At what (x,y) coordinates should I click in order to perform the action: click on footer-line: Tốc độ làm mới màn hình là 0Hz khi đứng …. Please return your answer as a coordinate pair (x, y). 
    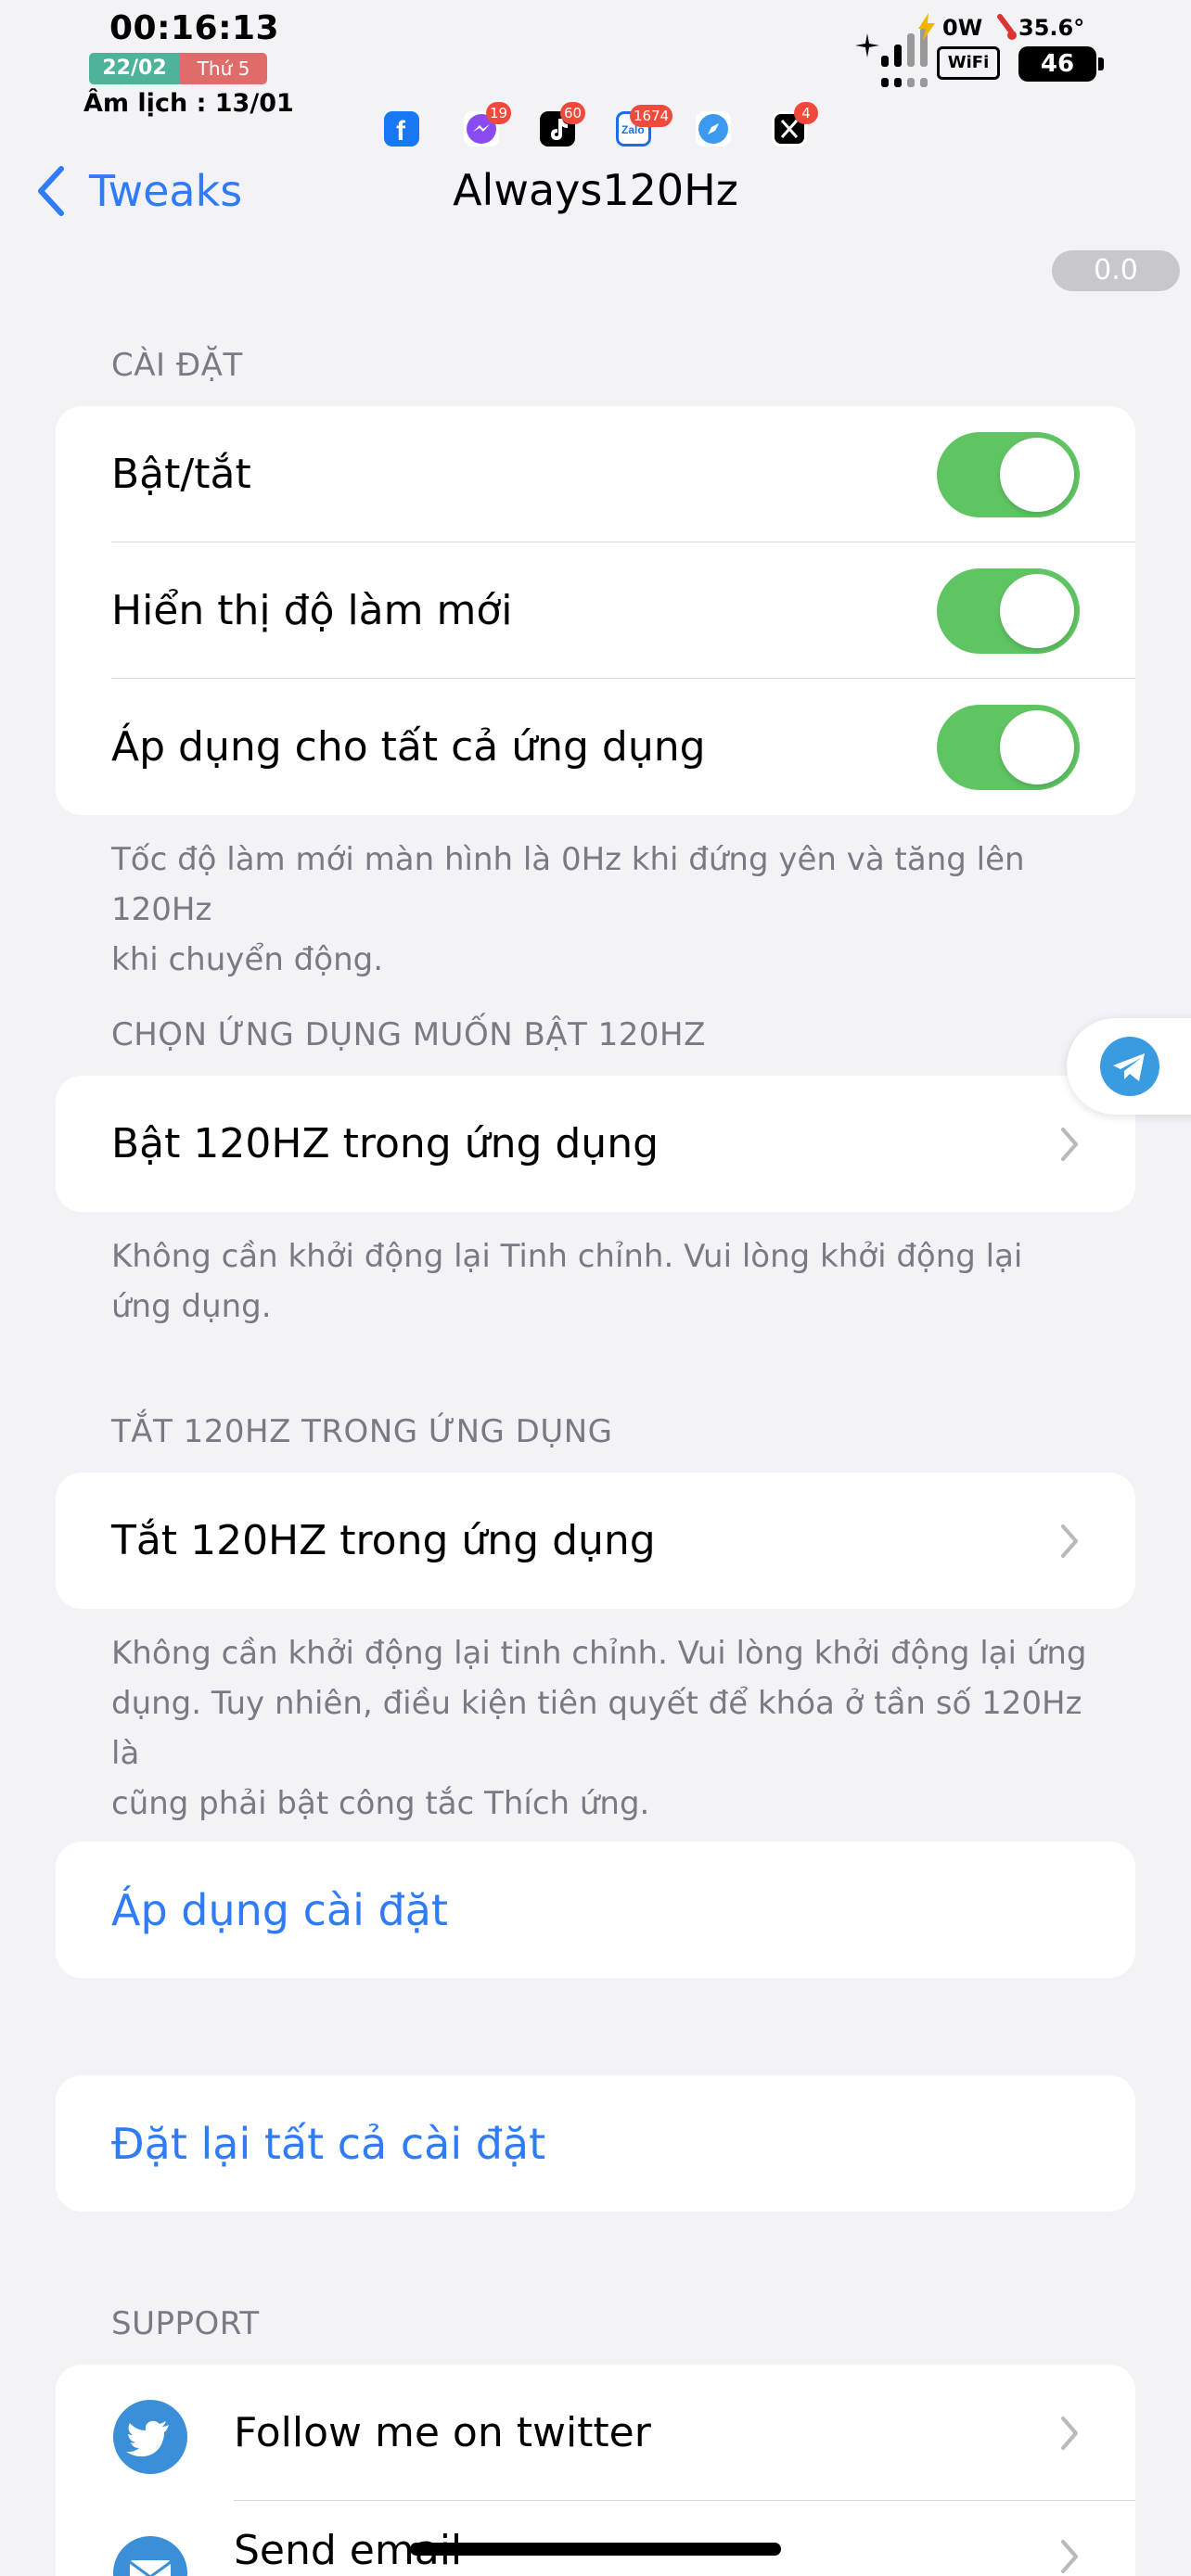
    Looking at the image, I should click on (568, 884).